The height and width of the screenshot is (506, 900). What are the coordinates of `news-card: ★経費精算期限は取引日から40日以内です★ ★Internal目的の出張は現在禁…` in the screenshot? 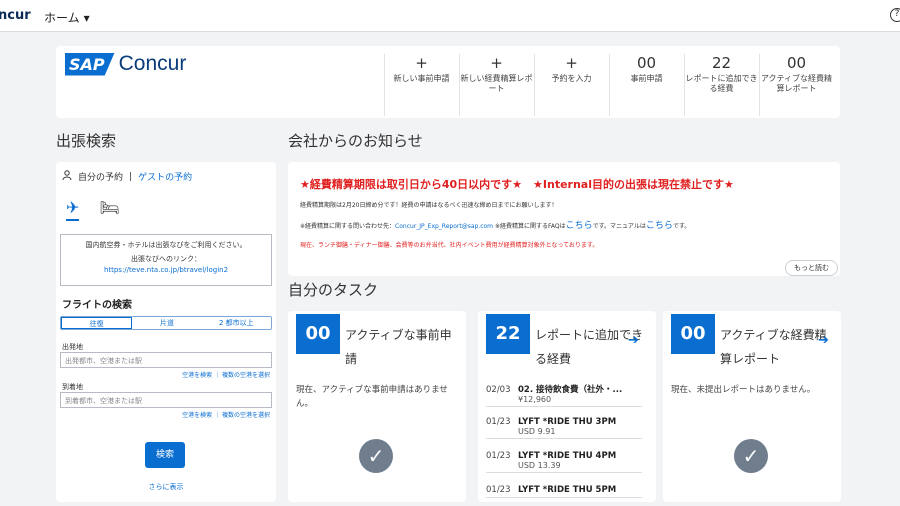 It's located at (564, 219).